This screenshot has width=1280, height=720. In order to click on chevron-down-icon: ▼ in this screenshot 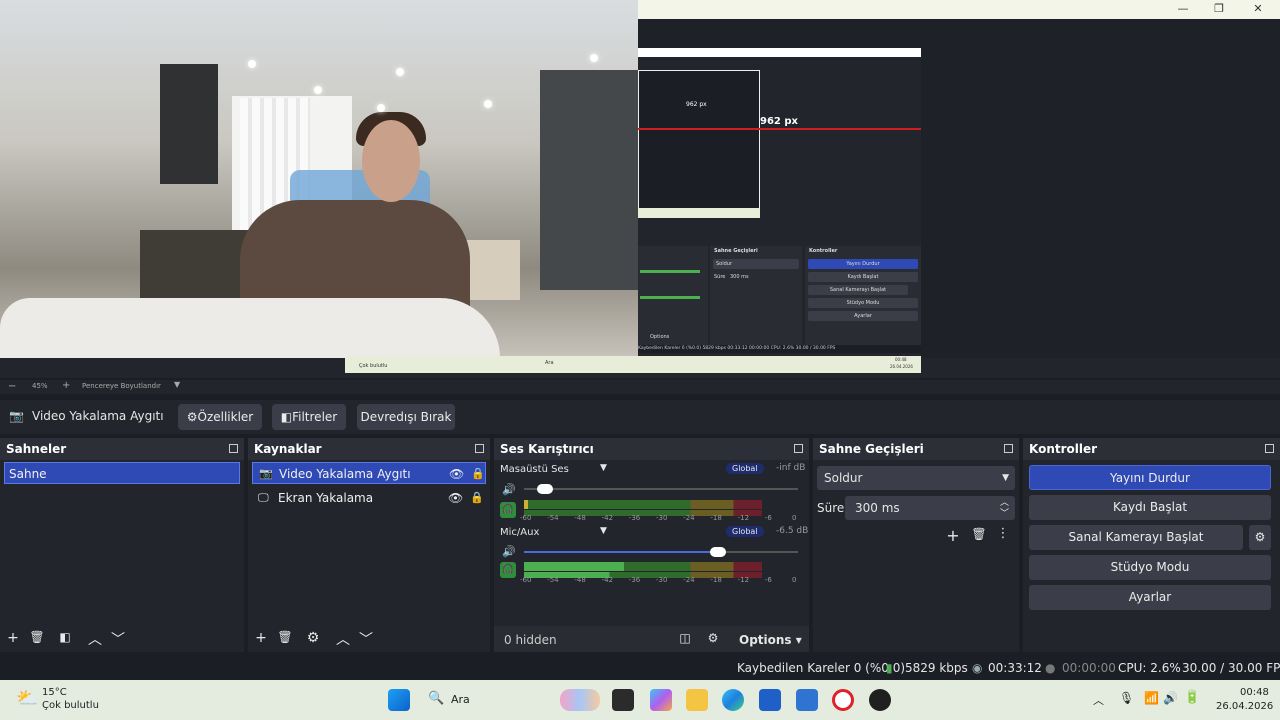, I will do `click(1005, 478)`.